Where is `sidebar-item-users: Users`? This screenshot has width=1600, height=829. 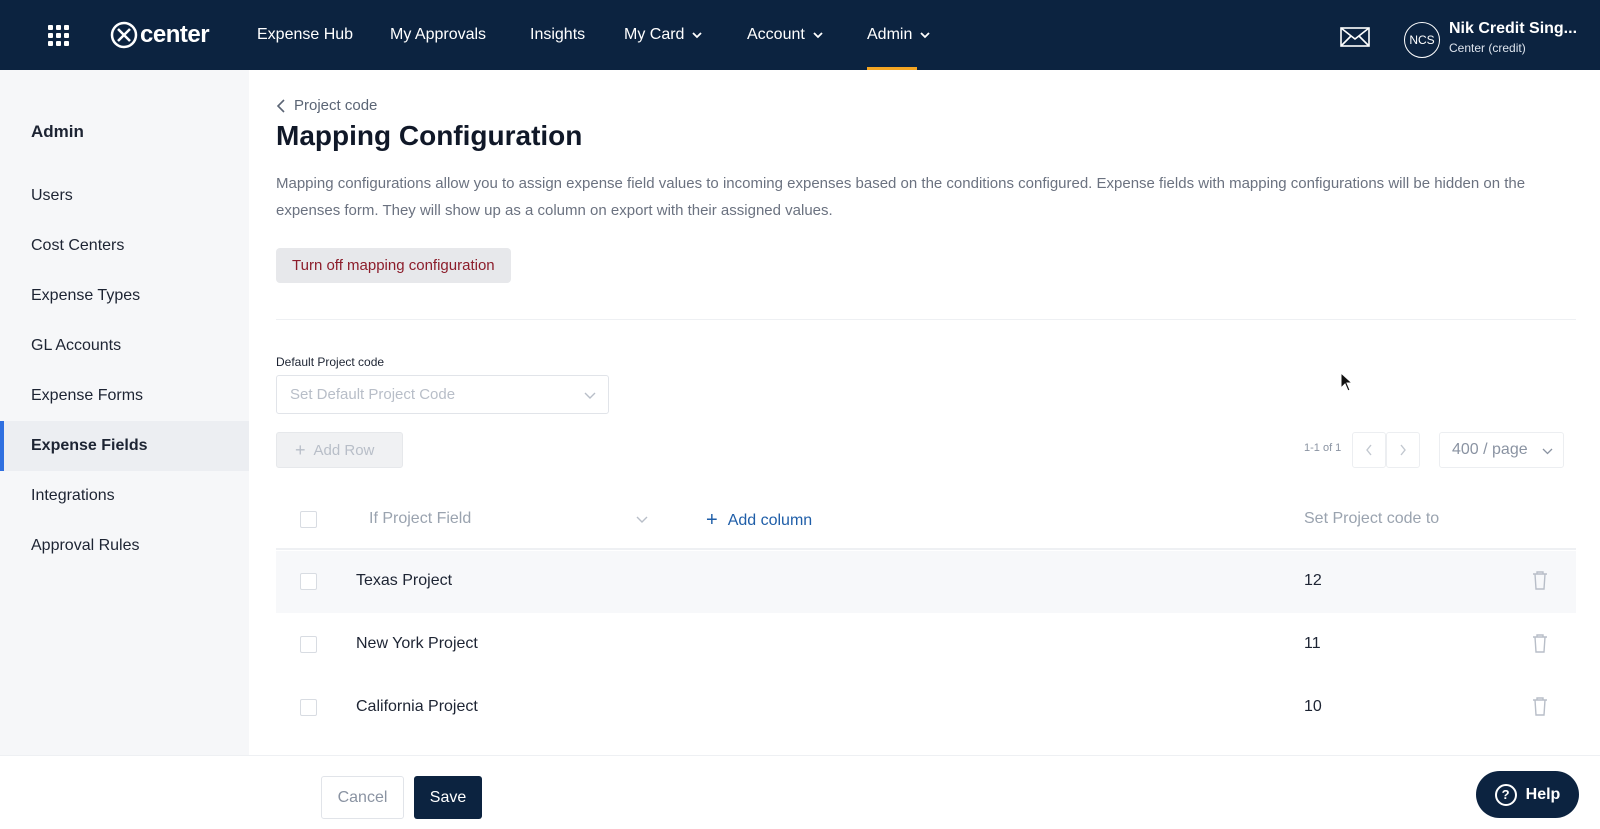 sidebar-item-users: Users is located at coordinates (124, 196).